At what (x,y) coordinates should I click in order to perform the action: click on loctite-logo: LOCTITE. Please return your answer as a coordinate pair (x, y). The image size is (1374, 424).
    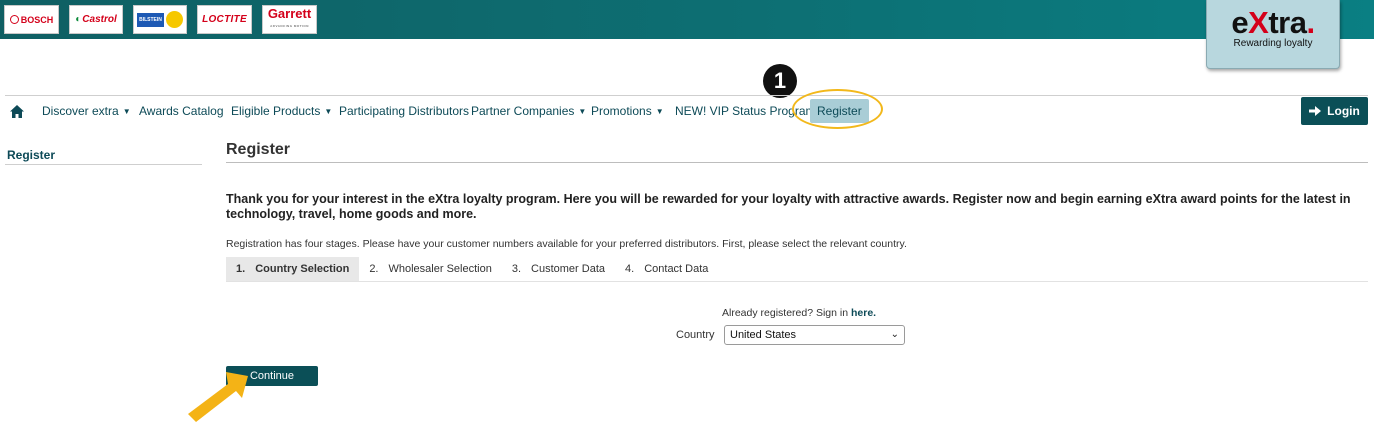
    Looking at the image, I should click on (224, 19).